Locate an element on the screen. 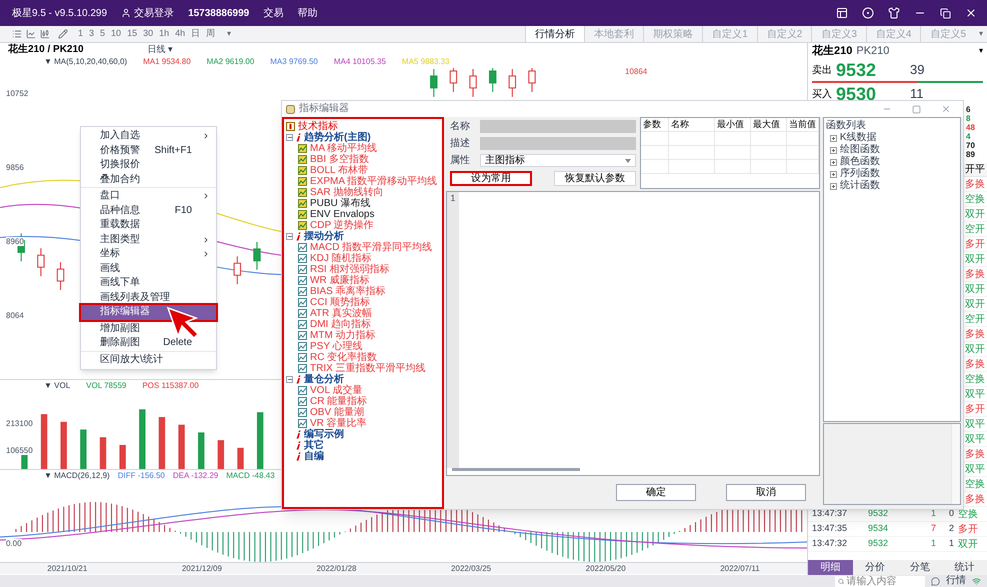  tree-item: MTM 动力指标 is located at coordinates (343, 335).